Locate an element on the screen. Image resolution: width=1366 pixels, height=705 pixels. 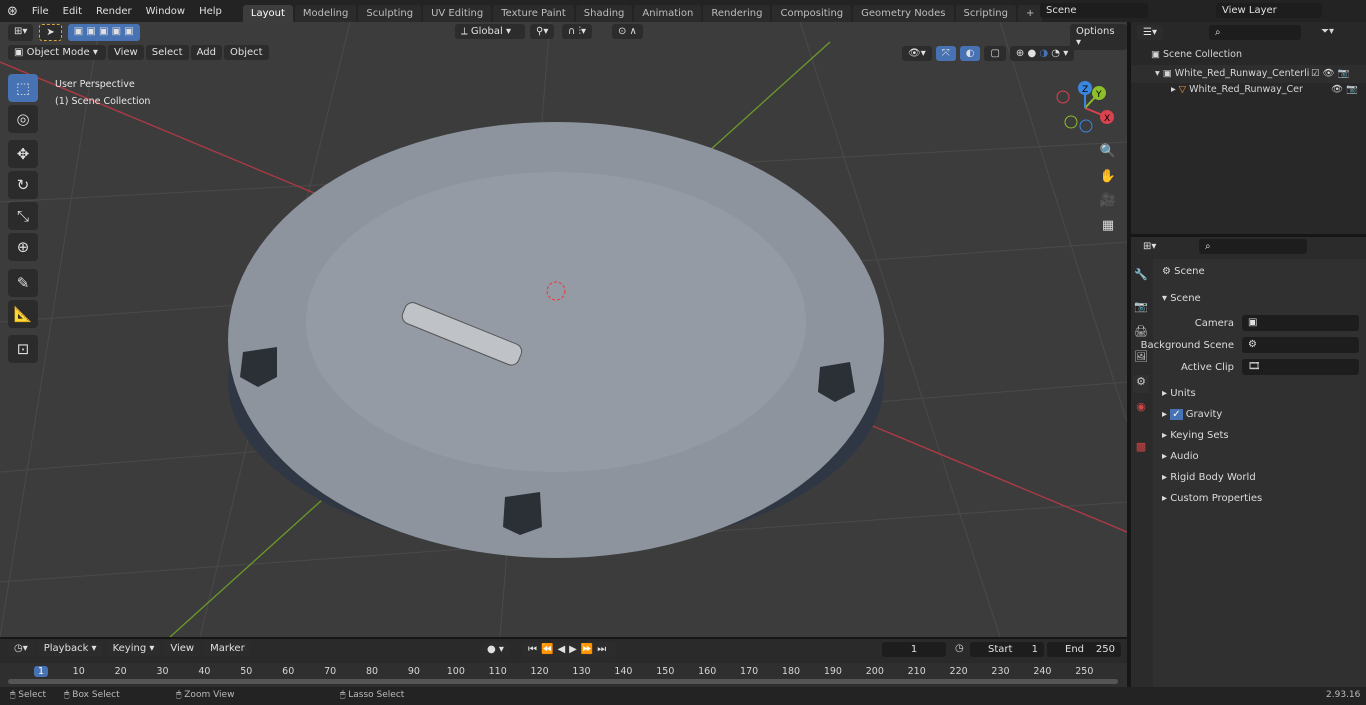
start-frame-field: Start 1 is located at coordinates (1007, 649).